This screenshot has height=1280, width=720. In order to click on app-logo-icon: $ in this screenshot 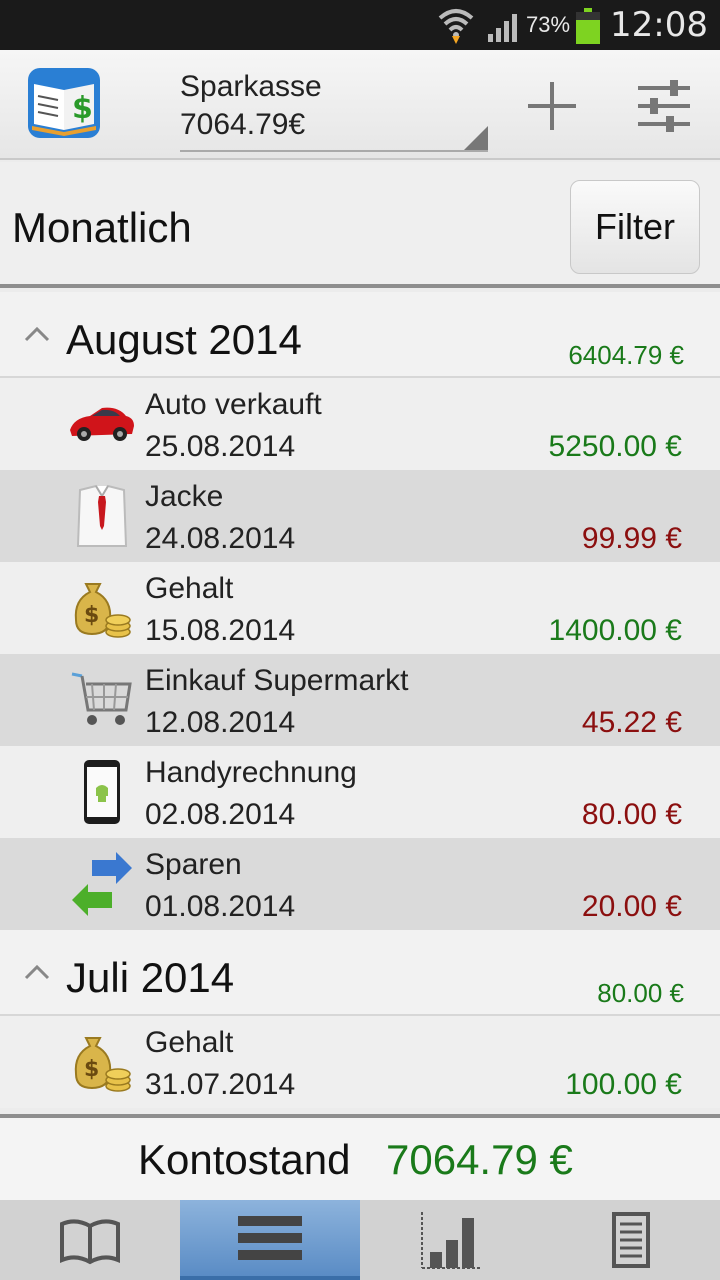, I will do `click(64, 103)`.